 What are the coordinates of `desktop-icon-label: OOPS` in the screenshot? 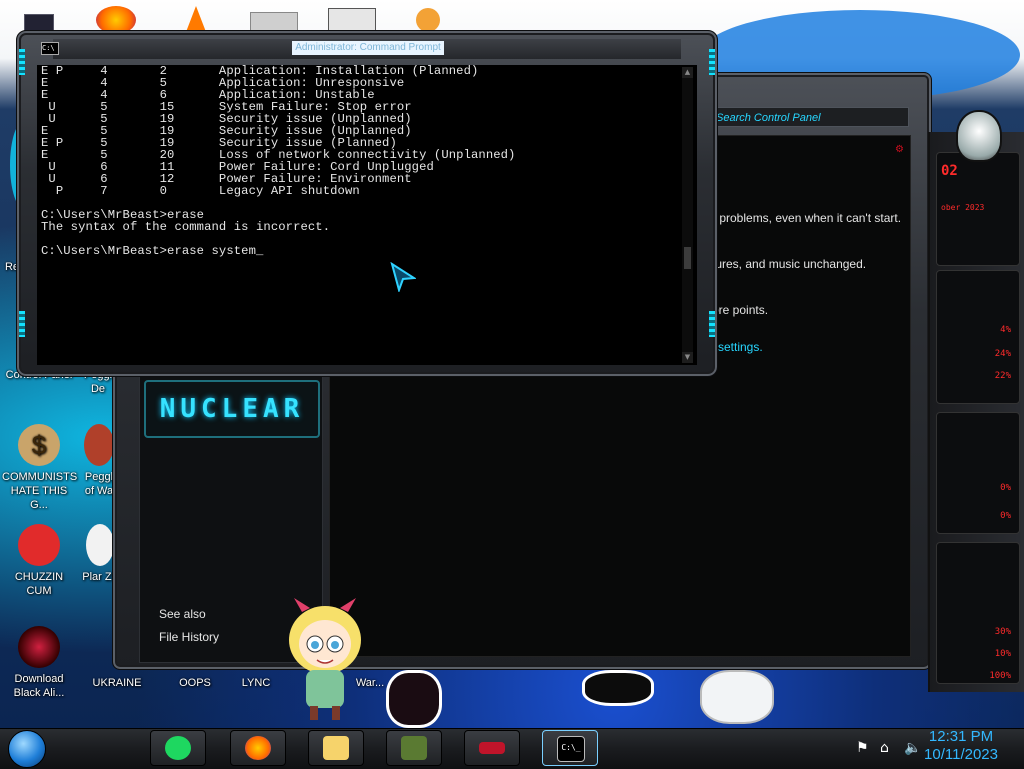 It's located at (195, 683).